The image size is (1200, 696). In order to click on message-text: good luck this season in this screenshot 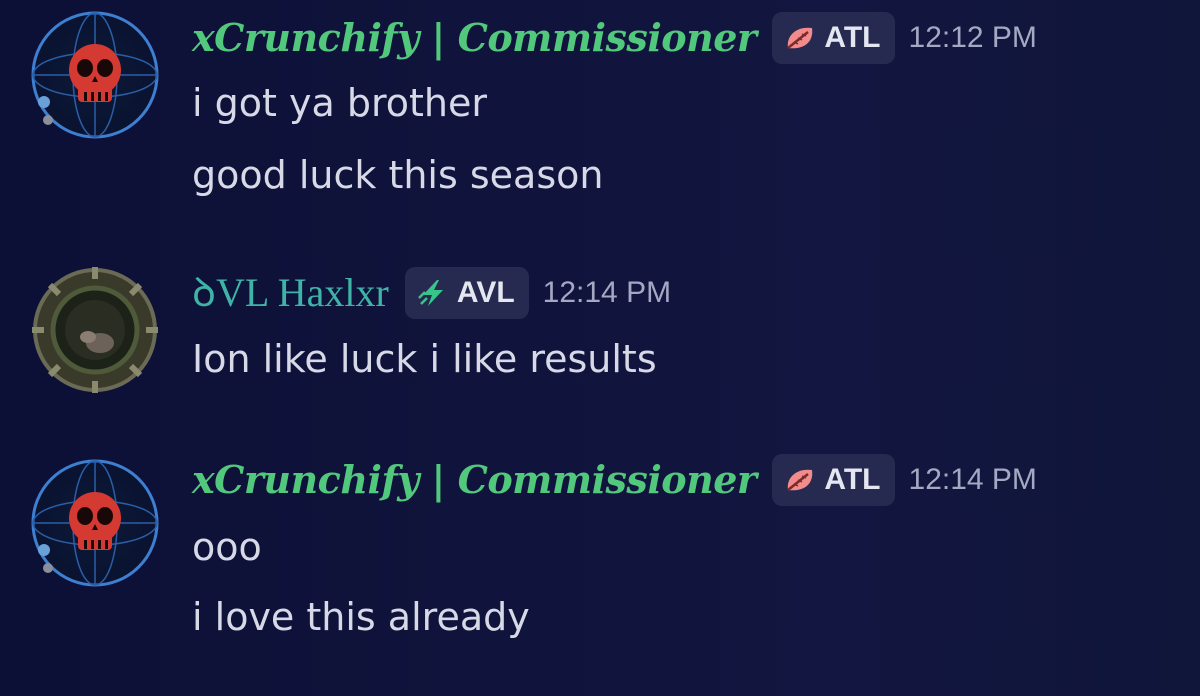, I will do `click(398, 175)`.